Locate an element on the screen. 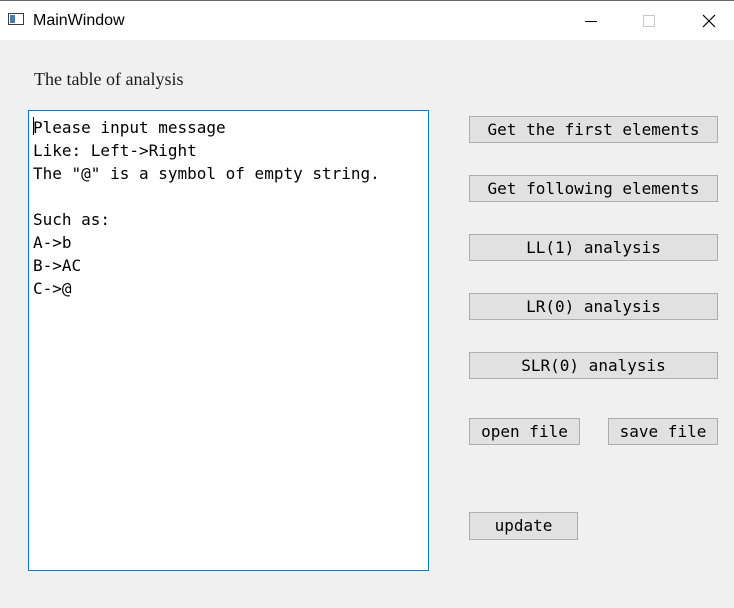 The width and height of the screenshot is (734, 608). update-button: update is located at coordinates (523, 526).